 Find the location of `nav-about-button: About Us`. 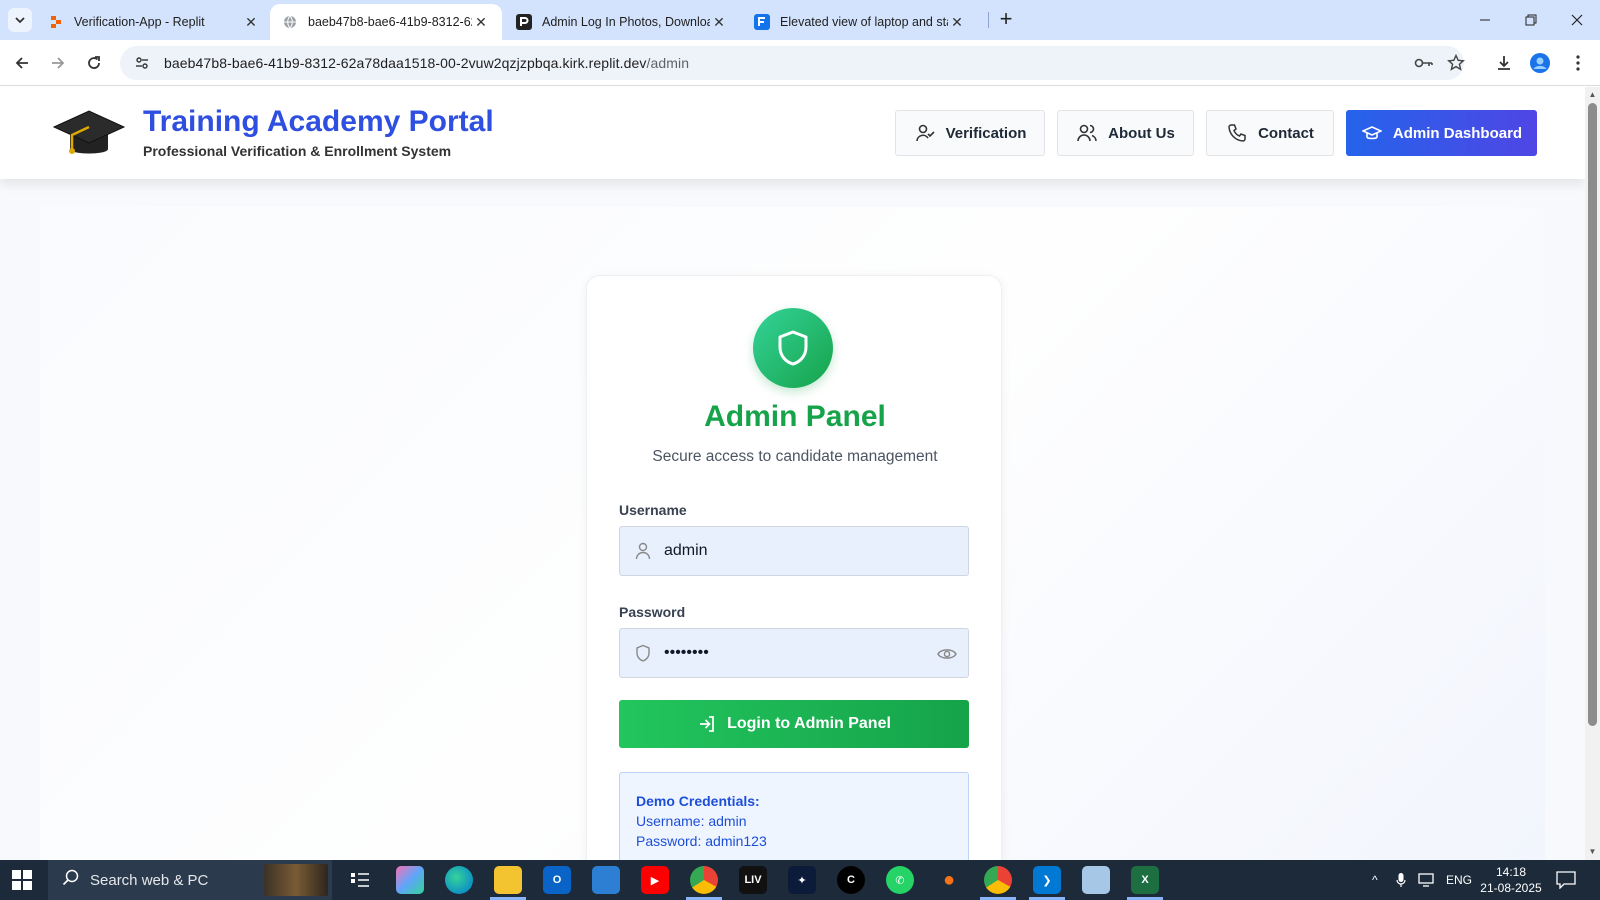

nav-about-button: About Us is located at coordinates (1125, 133).